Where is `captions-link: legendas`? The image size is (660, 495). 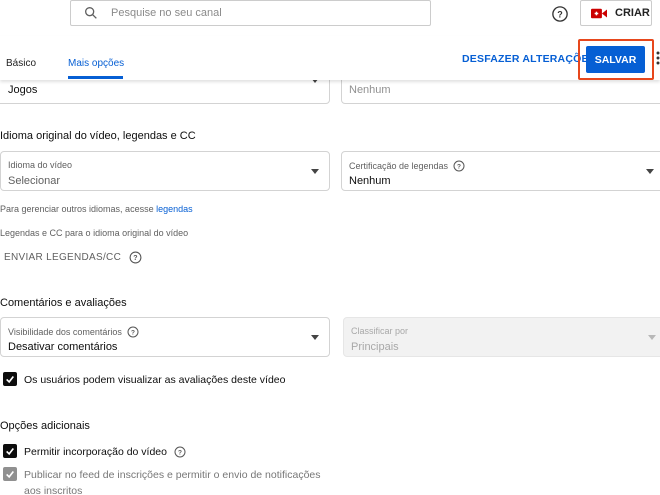 captions-link: legendas is located at coordinates (174, 209).